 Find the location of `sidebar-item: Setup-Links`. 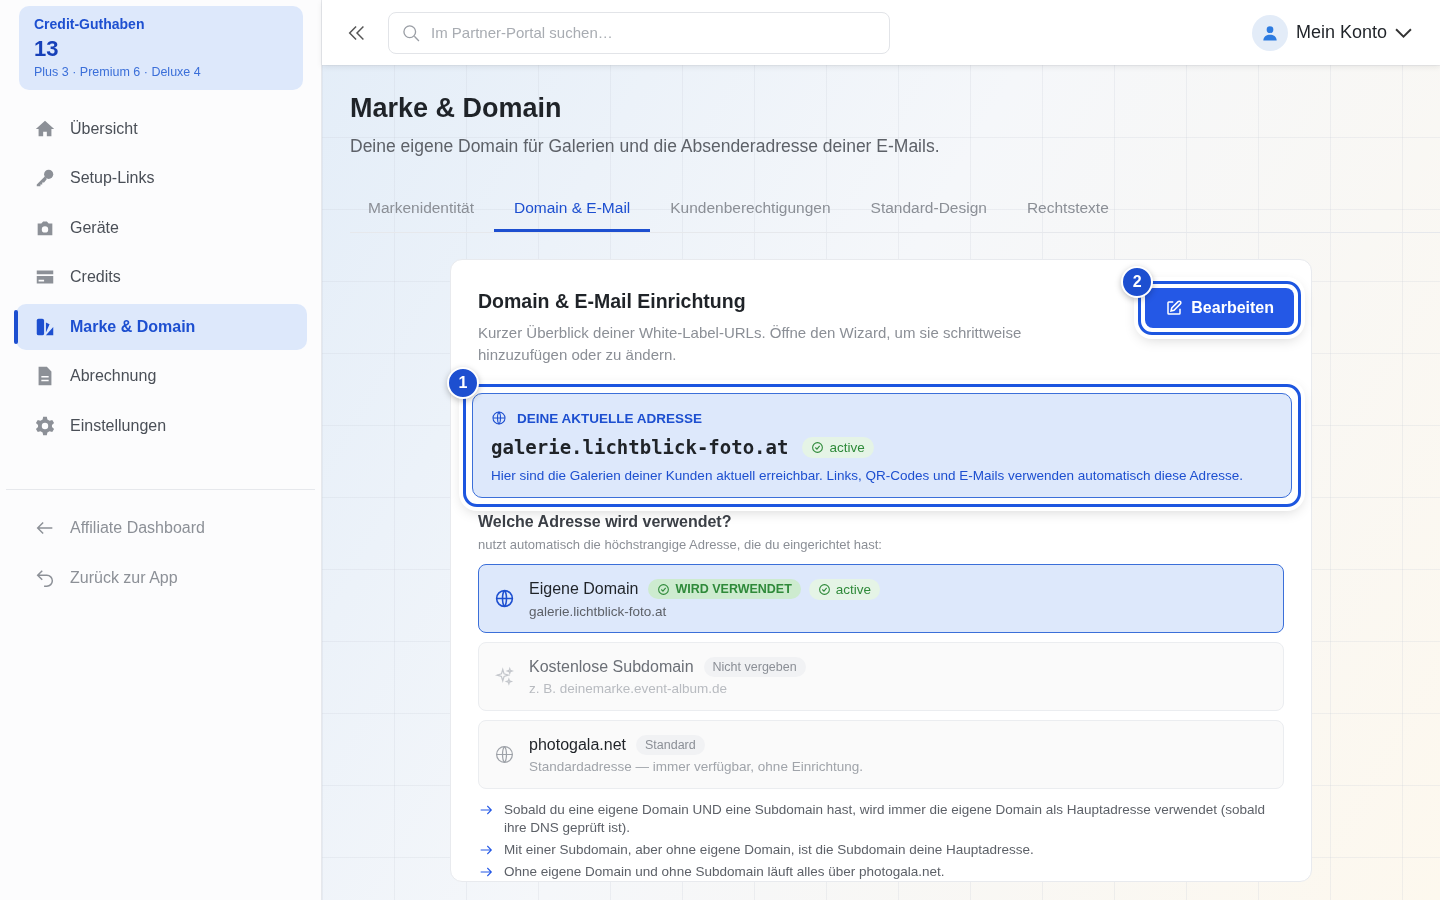

sidebar-item: Setup-Links is located at coordinates (161, 178).